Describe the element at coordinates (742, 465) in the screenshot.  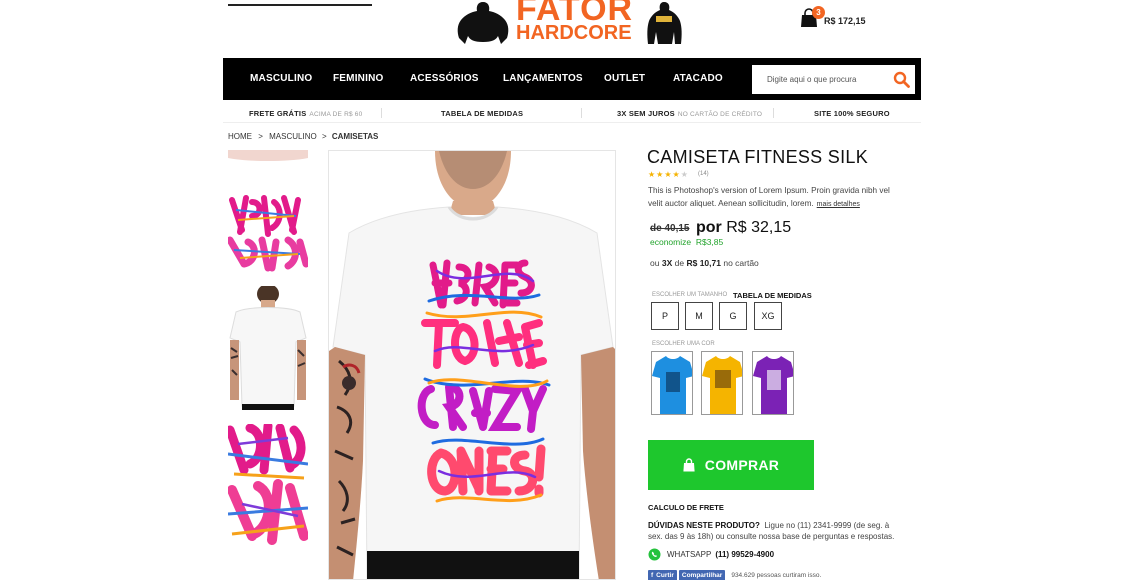
I see `buy-button-label: COMPRAR` at that location.